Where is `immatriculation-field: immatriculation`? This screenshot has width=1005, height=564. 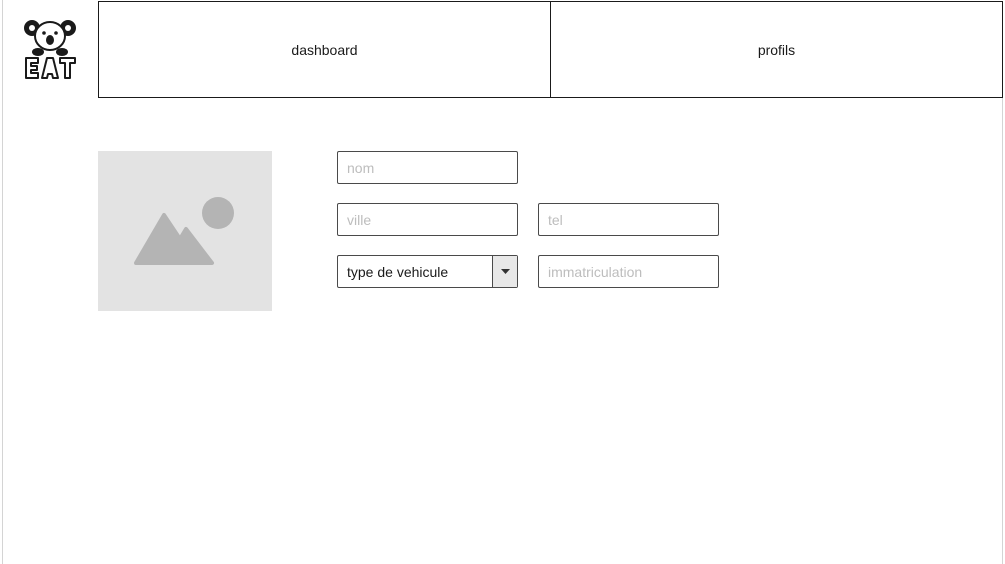
immatriculation-field: immatriculation is located at coordinates (628, 271).